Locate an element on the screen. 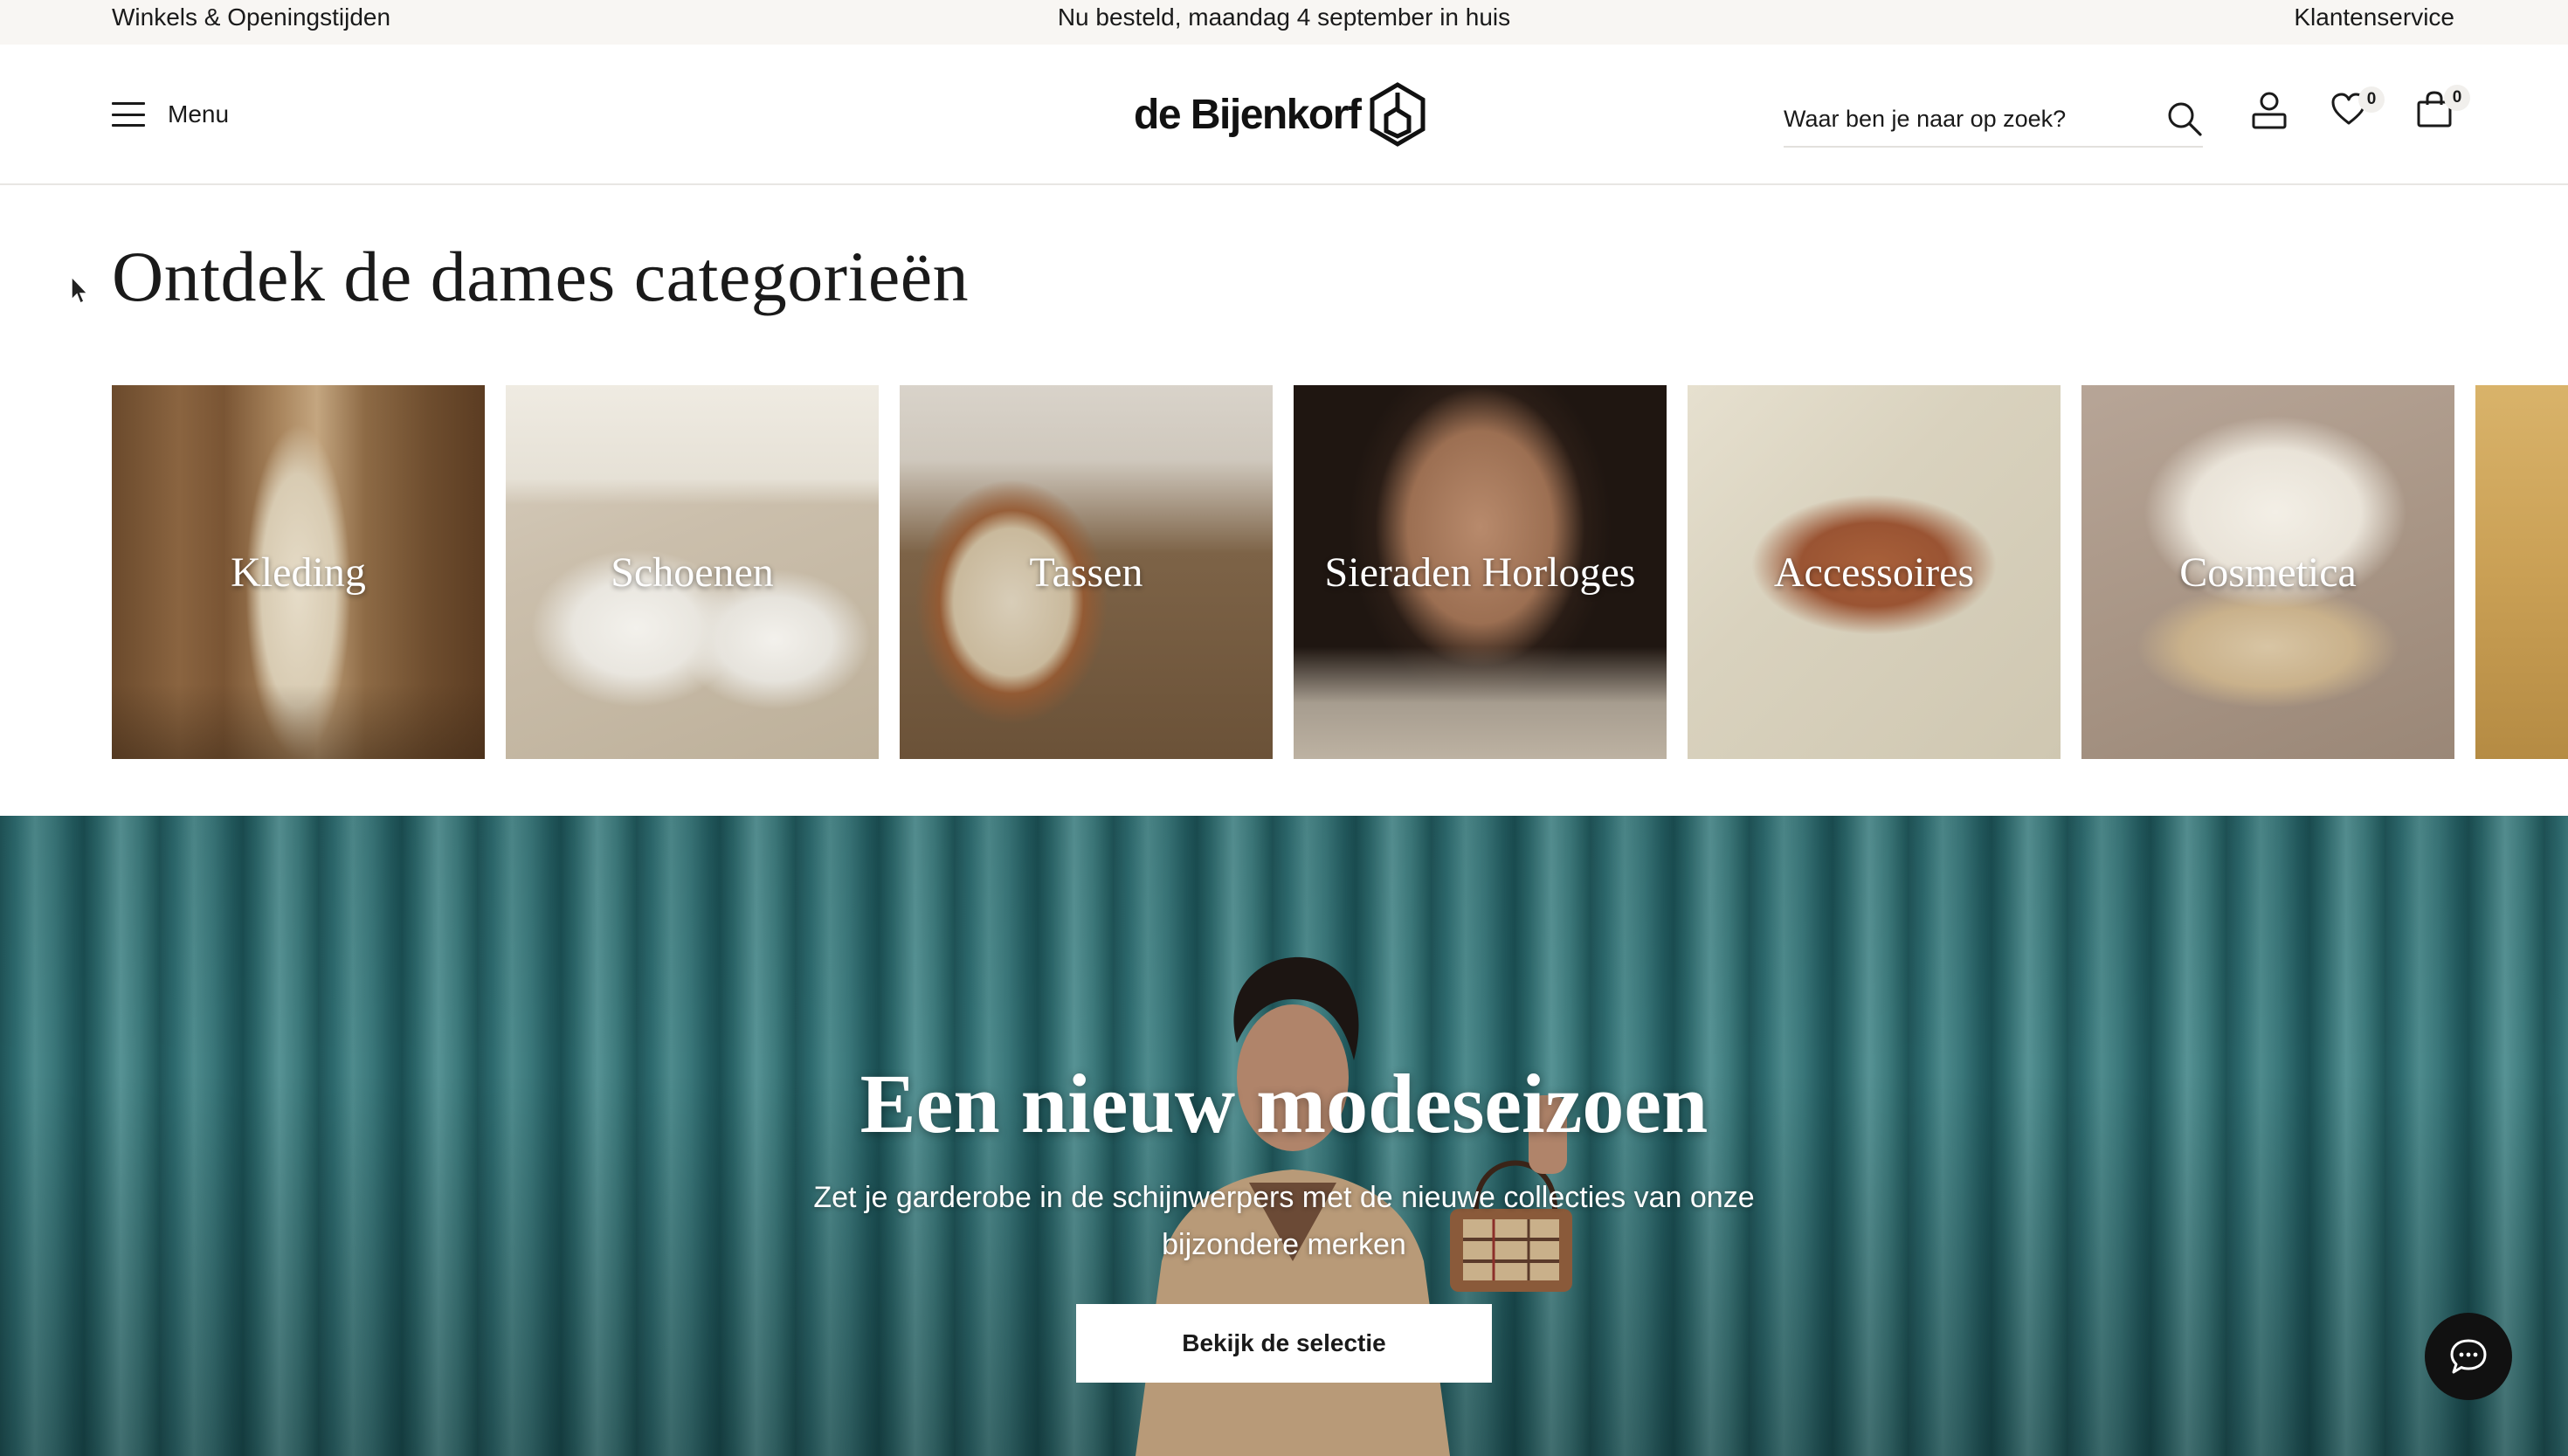  hamburger-icon is located at coordinates (128, 114).